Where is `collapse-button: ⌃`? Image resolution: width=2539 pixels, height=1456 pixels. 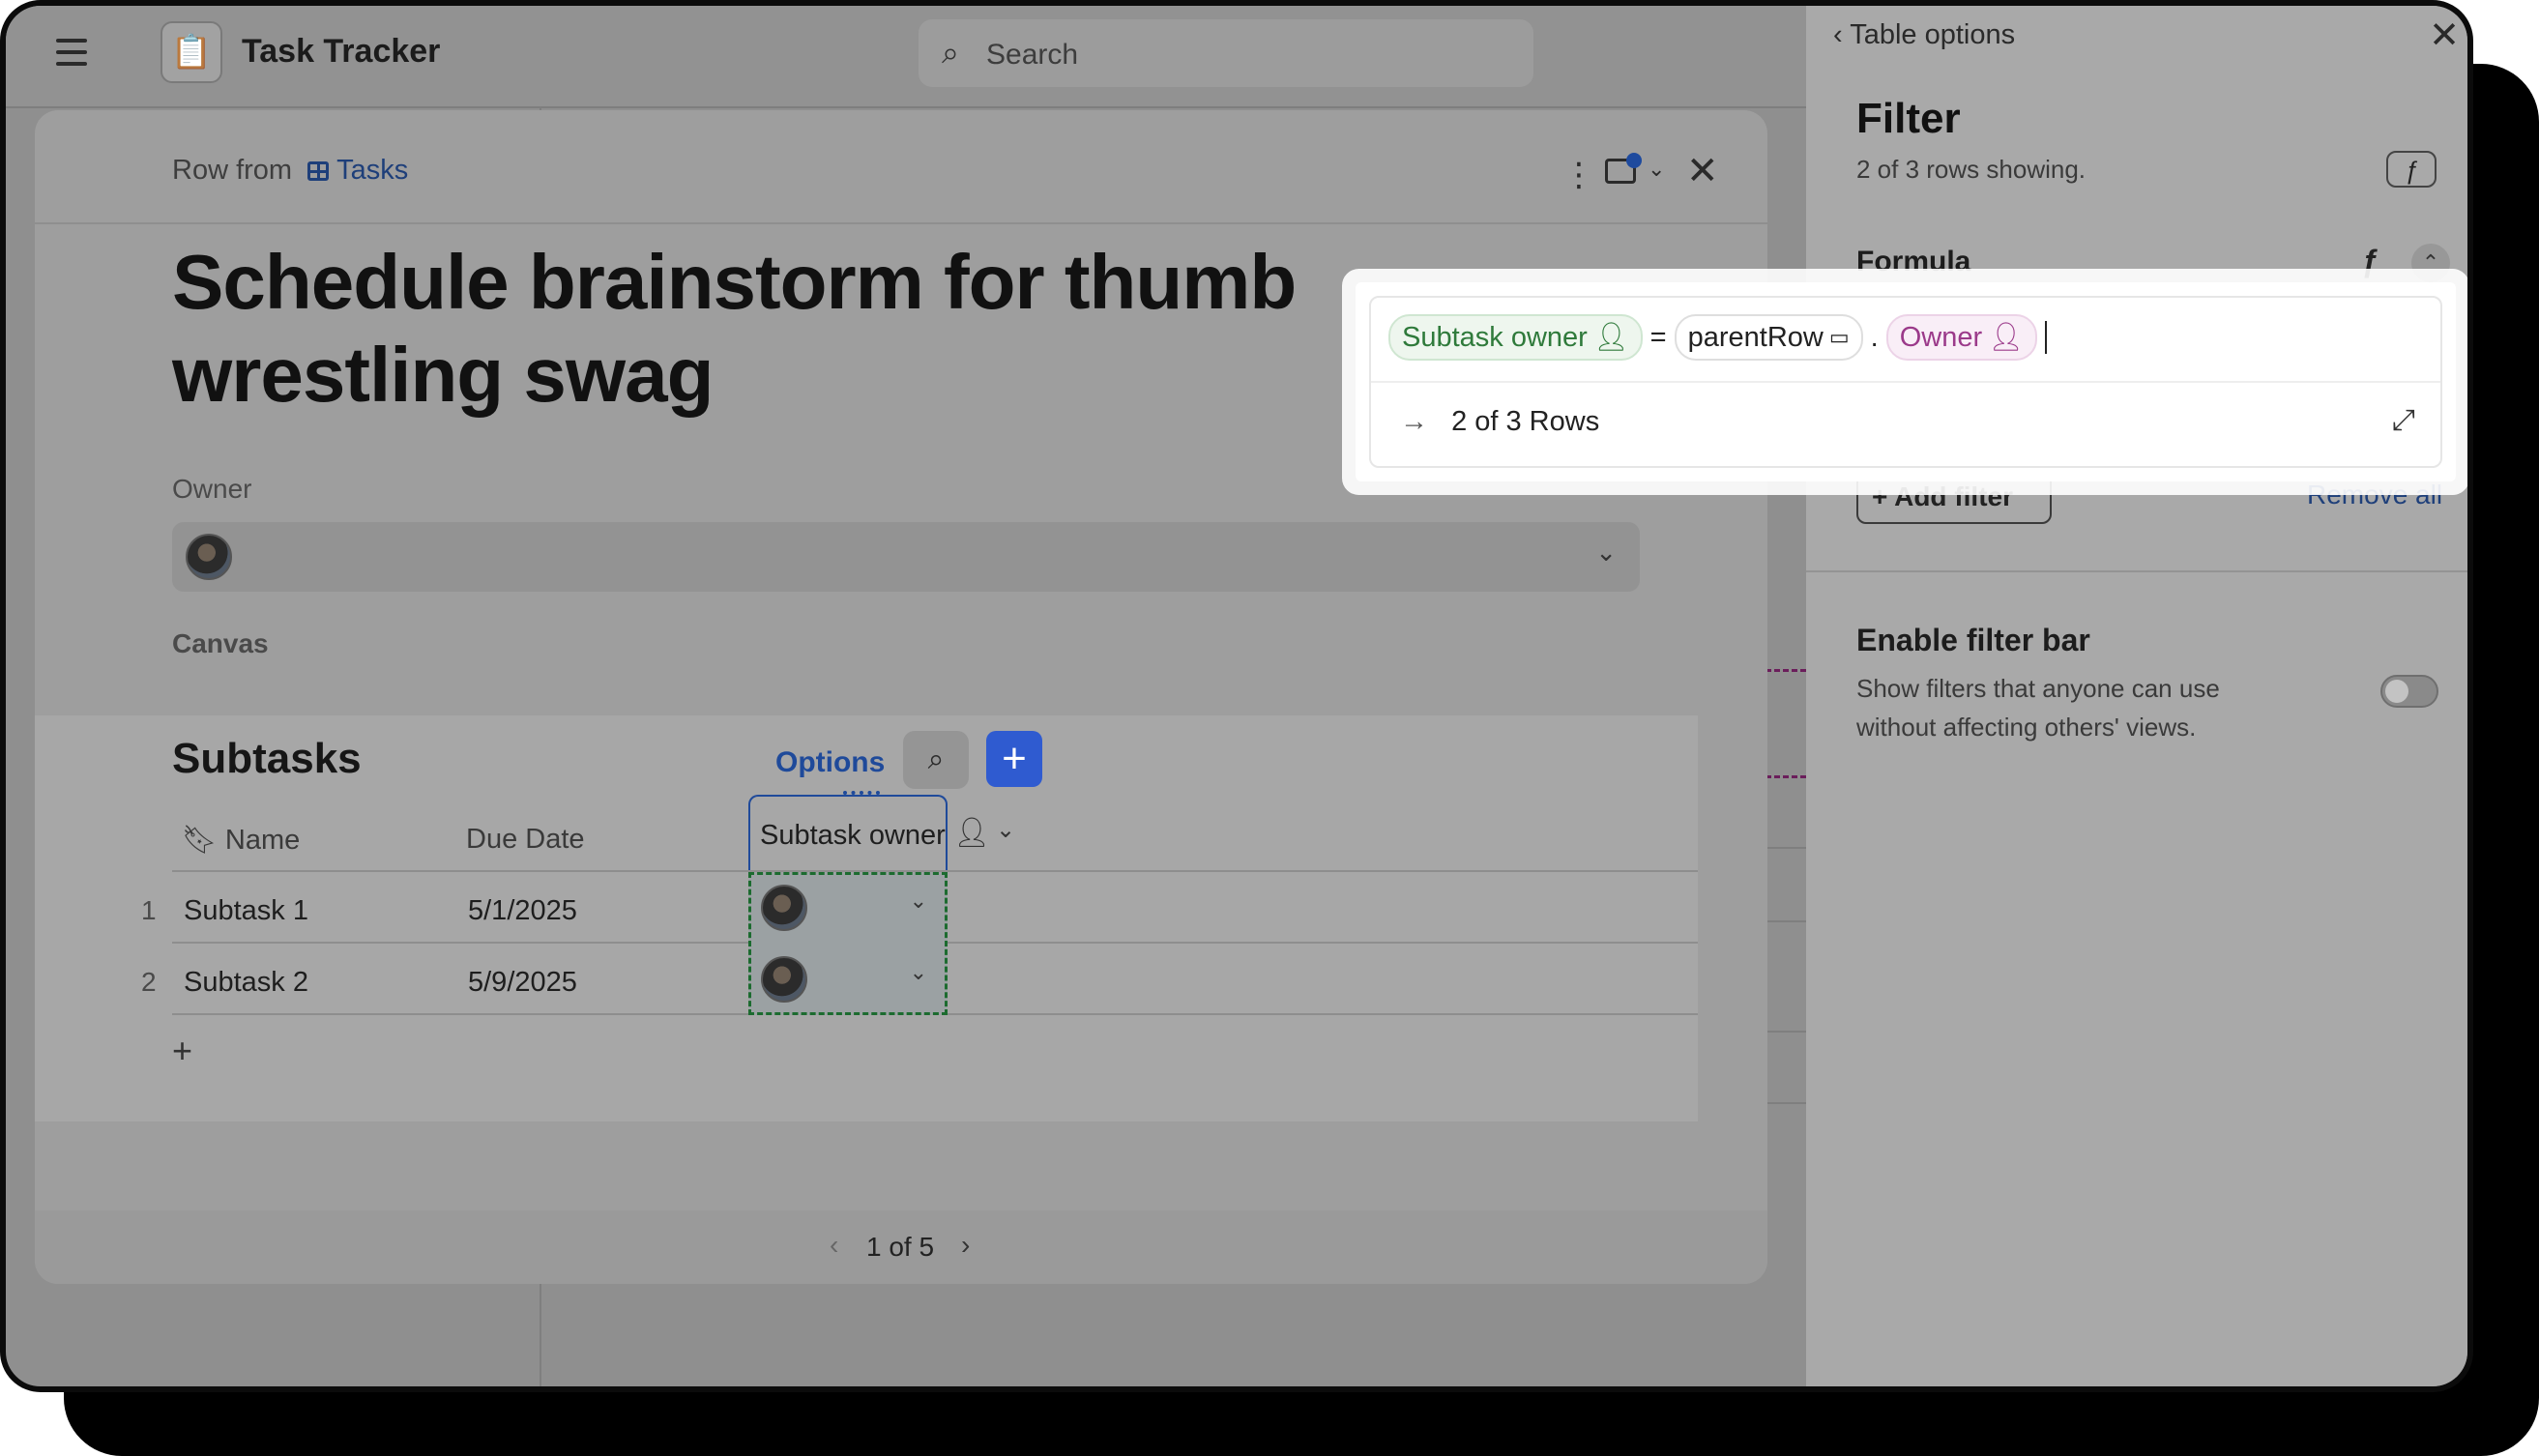
collapse-button: ⌃ is located at coordinates (2431, 263).